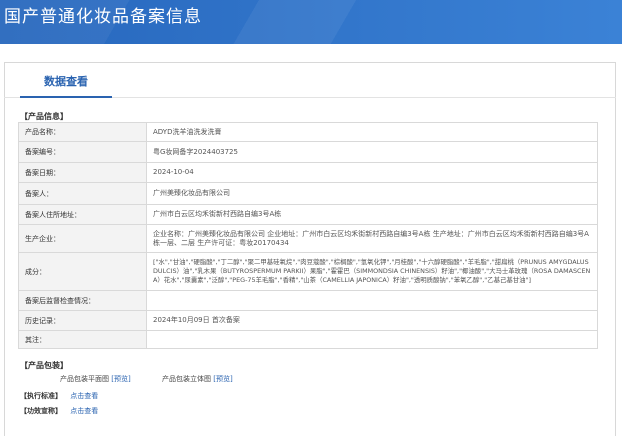 This screenshot has height=436, width=622. What do you see at coordinates (310, 80) in the screenshot?
I see `tab-bar: 数据查看` at bounding box center [310, 80].